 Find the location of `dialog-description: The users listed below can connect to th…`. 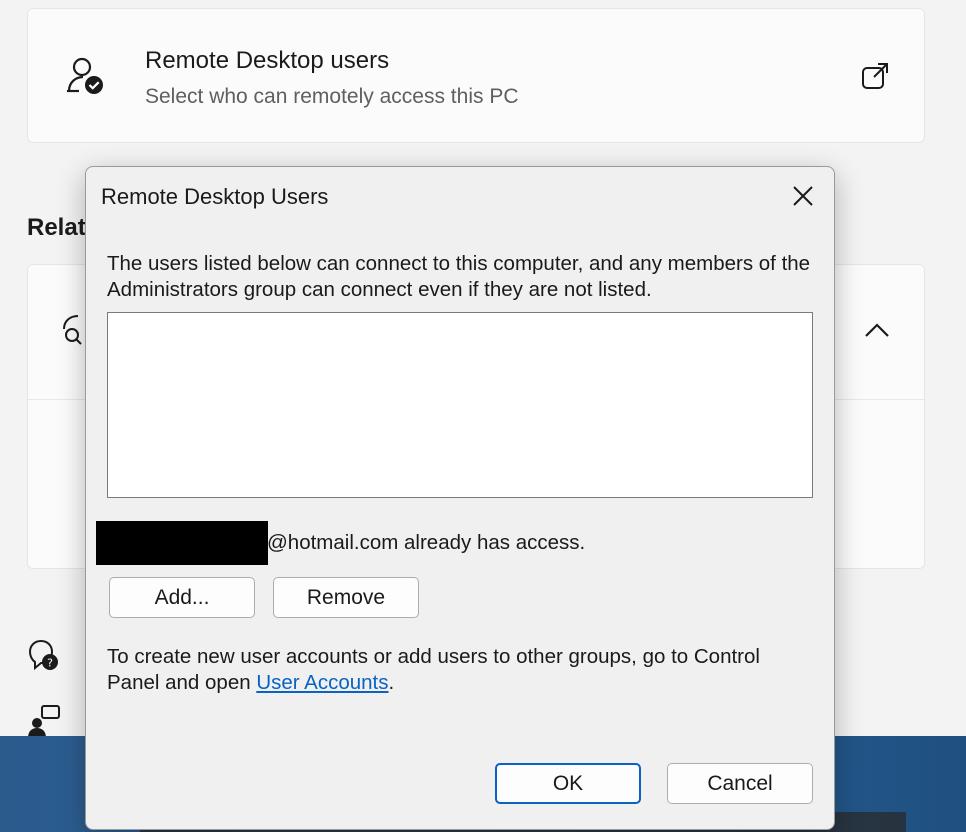

dialog-description: The users listed below can connect to th… is located at coordinates (459, 276).